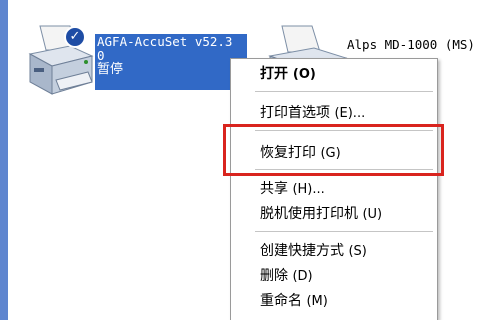 This screenshot has width=500, height=320. What do you see at coordinates (4, 160) in the screenshot?
I see `side-panel-edge` at bounding box center [4, 160].